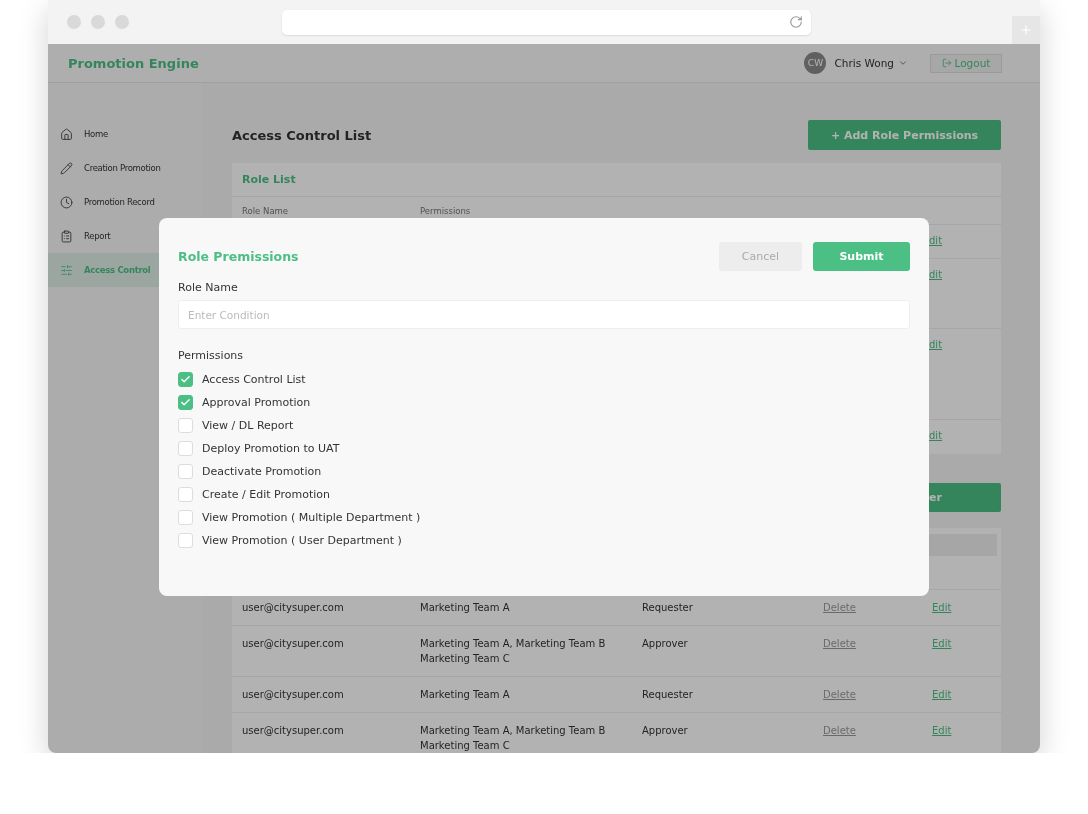 The width and height of the screenshot is (1088, 814). What do you see at coordinates (796, 22) in the screenshot?
I see `reload-icon` at bounding box center [796, 22].